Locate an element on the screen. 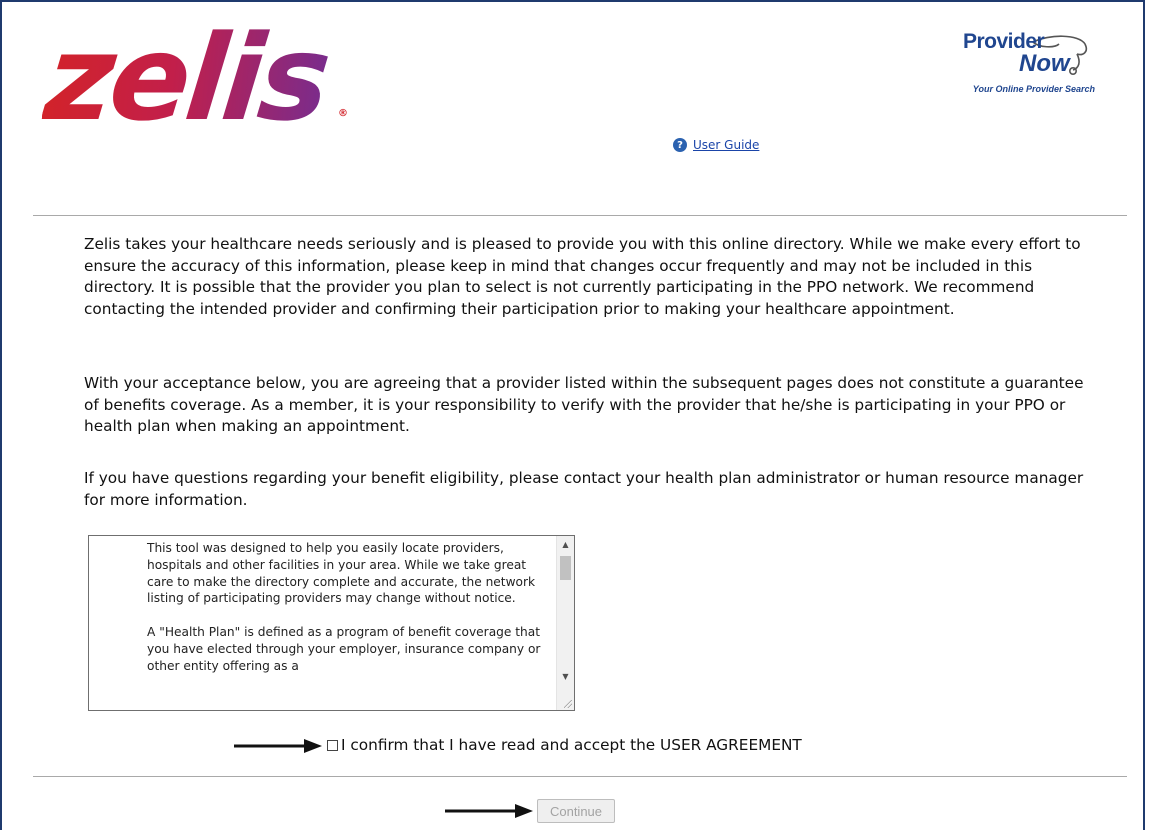 This screenshot has height=830, width=1149. user-guide-link: User Guide is located at coordinates (726, 145).